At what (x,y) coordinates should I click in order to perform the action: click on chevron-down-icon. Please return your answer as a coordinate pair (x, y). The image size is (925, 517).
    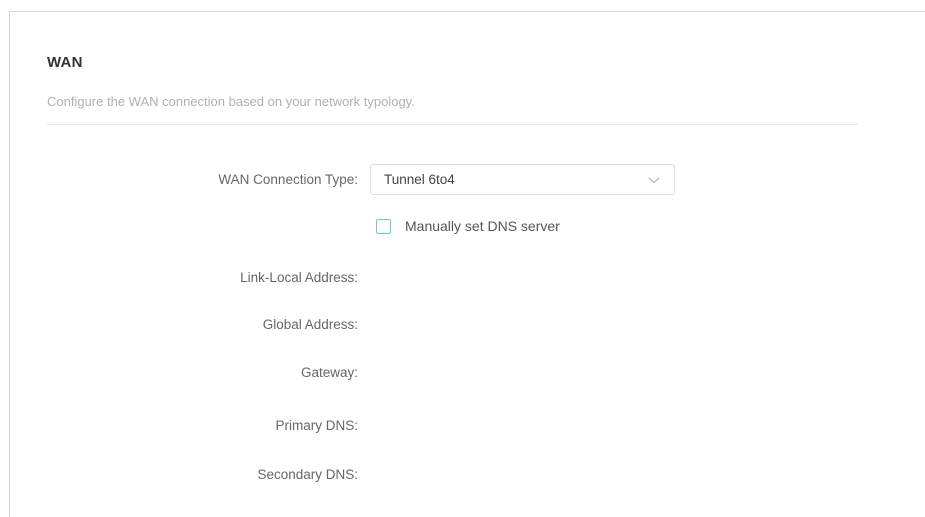
    Looking at the image, I should click on (654, 180).